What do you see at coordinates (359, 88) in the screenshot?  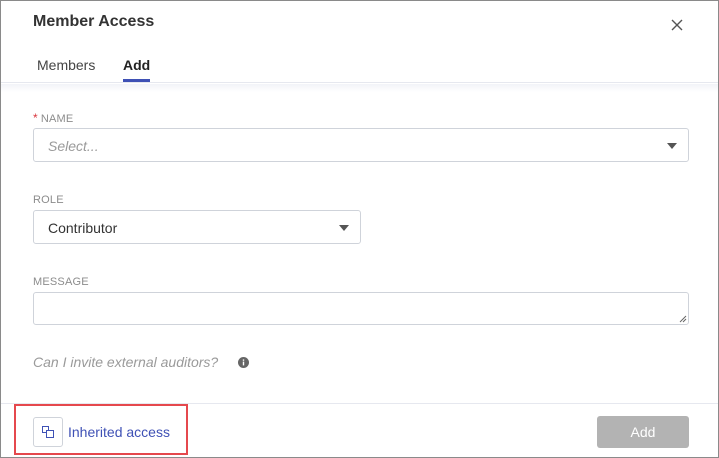 I see `header-shadow` at bounding box center [359, 88].